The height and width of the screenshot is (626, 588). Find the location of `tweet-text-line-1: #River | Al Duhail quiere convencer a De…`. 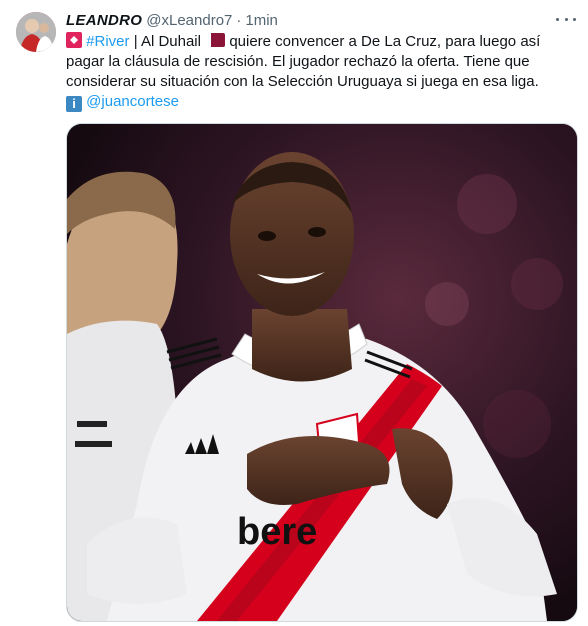

tweet-text-line-1: #River | Al Duhail quiere convencer a De… is located at coordinates (320, 42).